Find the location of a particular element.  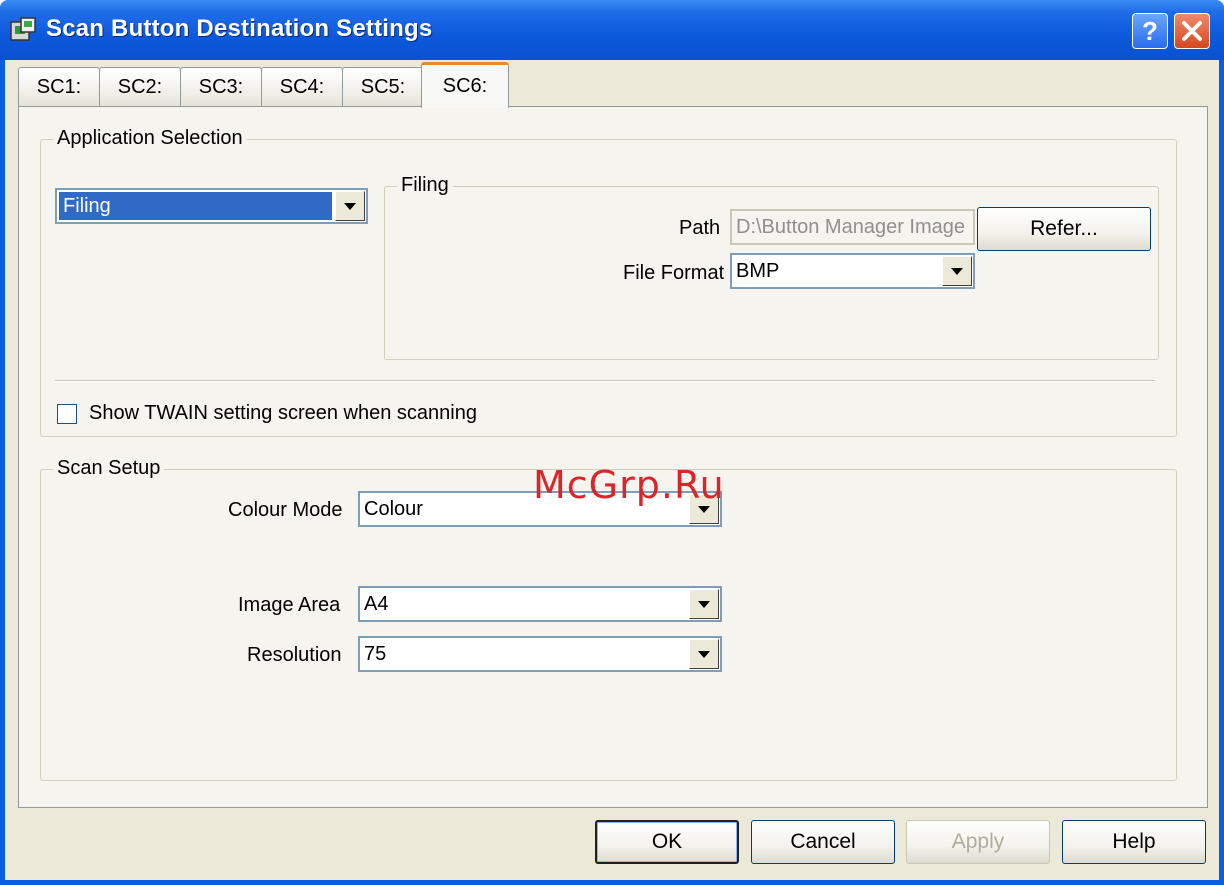

watermark-text: McGrp.Ru is located at coordinates (629, 485).